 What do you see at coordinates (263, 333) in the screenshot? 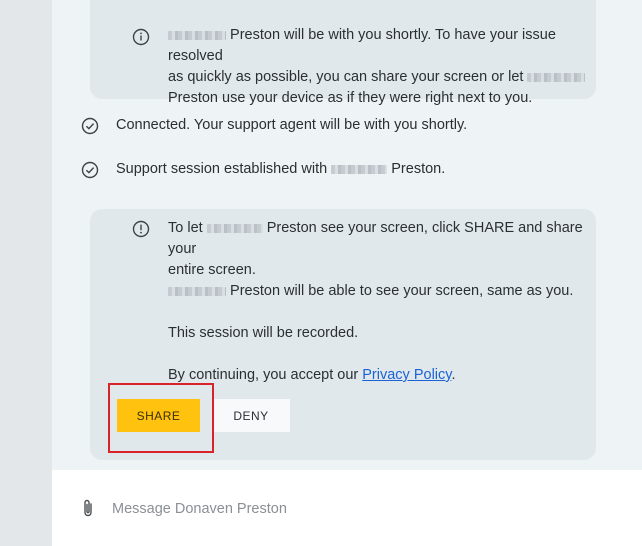
I see `recorded-notice: This session will be recorded.` at bounding box center [263, 333].